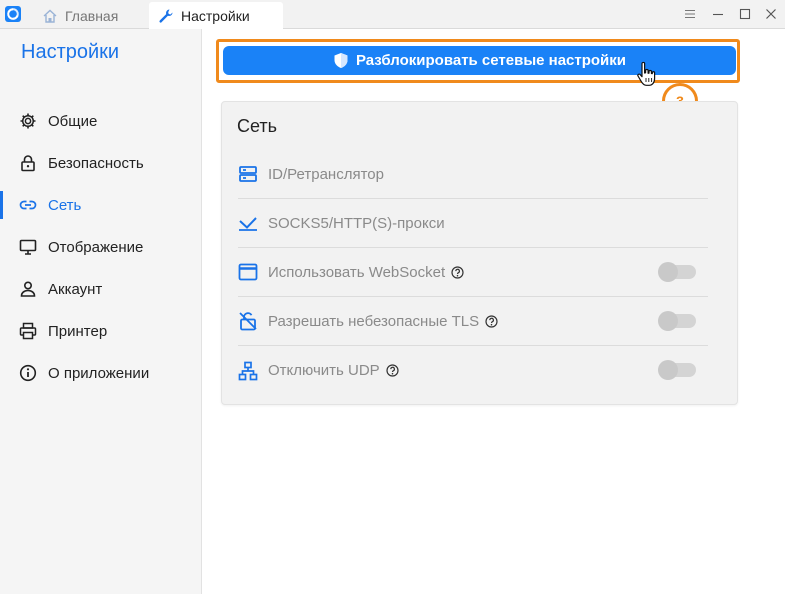  Describe the element at coordinates (718, 14) in the screenshot. I see `minimize-icon` at that location.